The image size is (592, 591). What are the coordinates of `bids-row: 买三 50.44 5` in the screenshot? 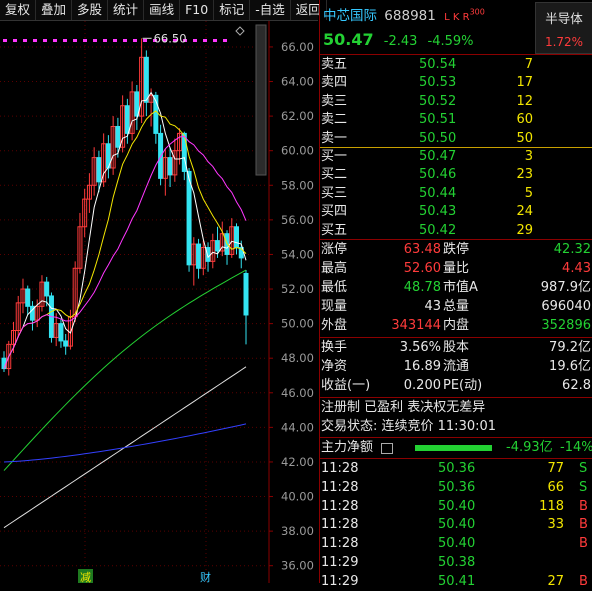 It's located at (456, 194).